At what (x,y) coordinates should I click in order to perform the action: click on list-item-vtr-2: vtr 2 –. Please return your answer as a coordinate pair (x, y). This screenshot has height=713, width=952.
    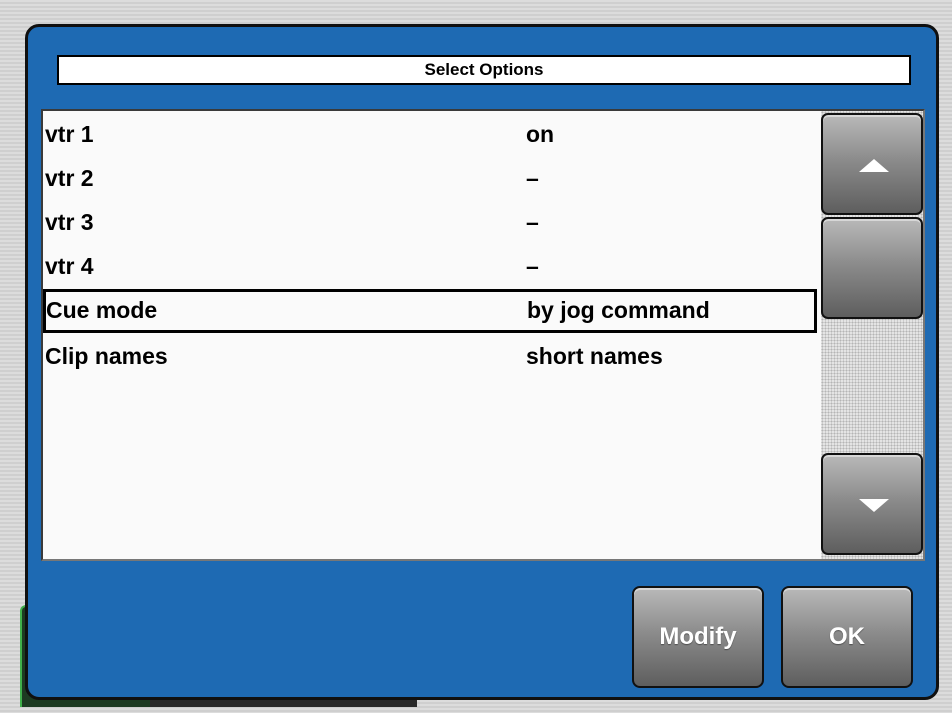
    Looking at the image, I should click on (430, 179).